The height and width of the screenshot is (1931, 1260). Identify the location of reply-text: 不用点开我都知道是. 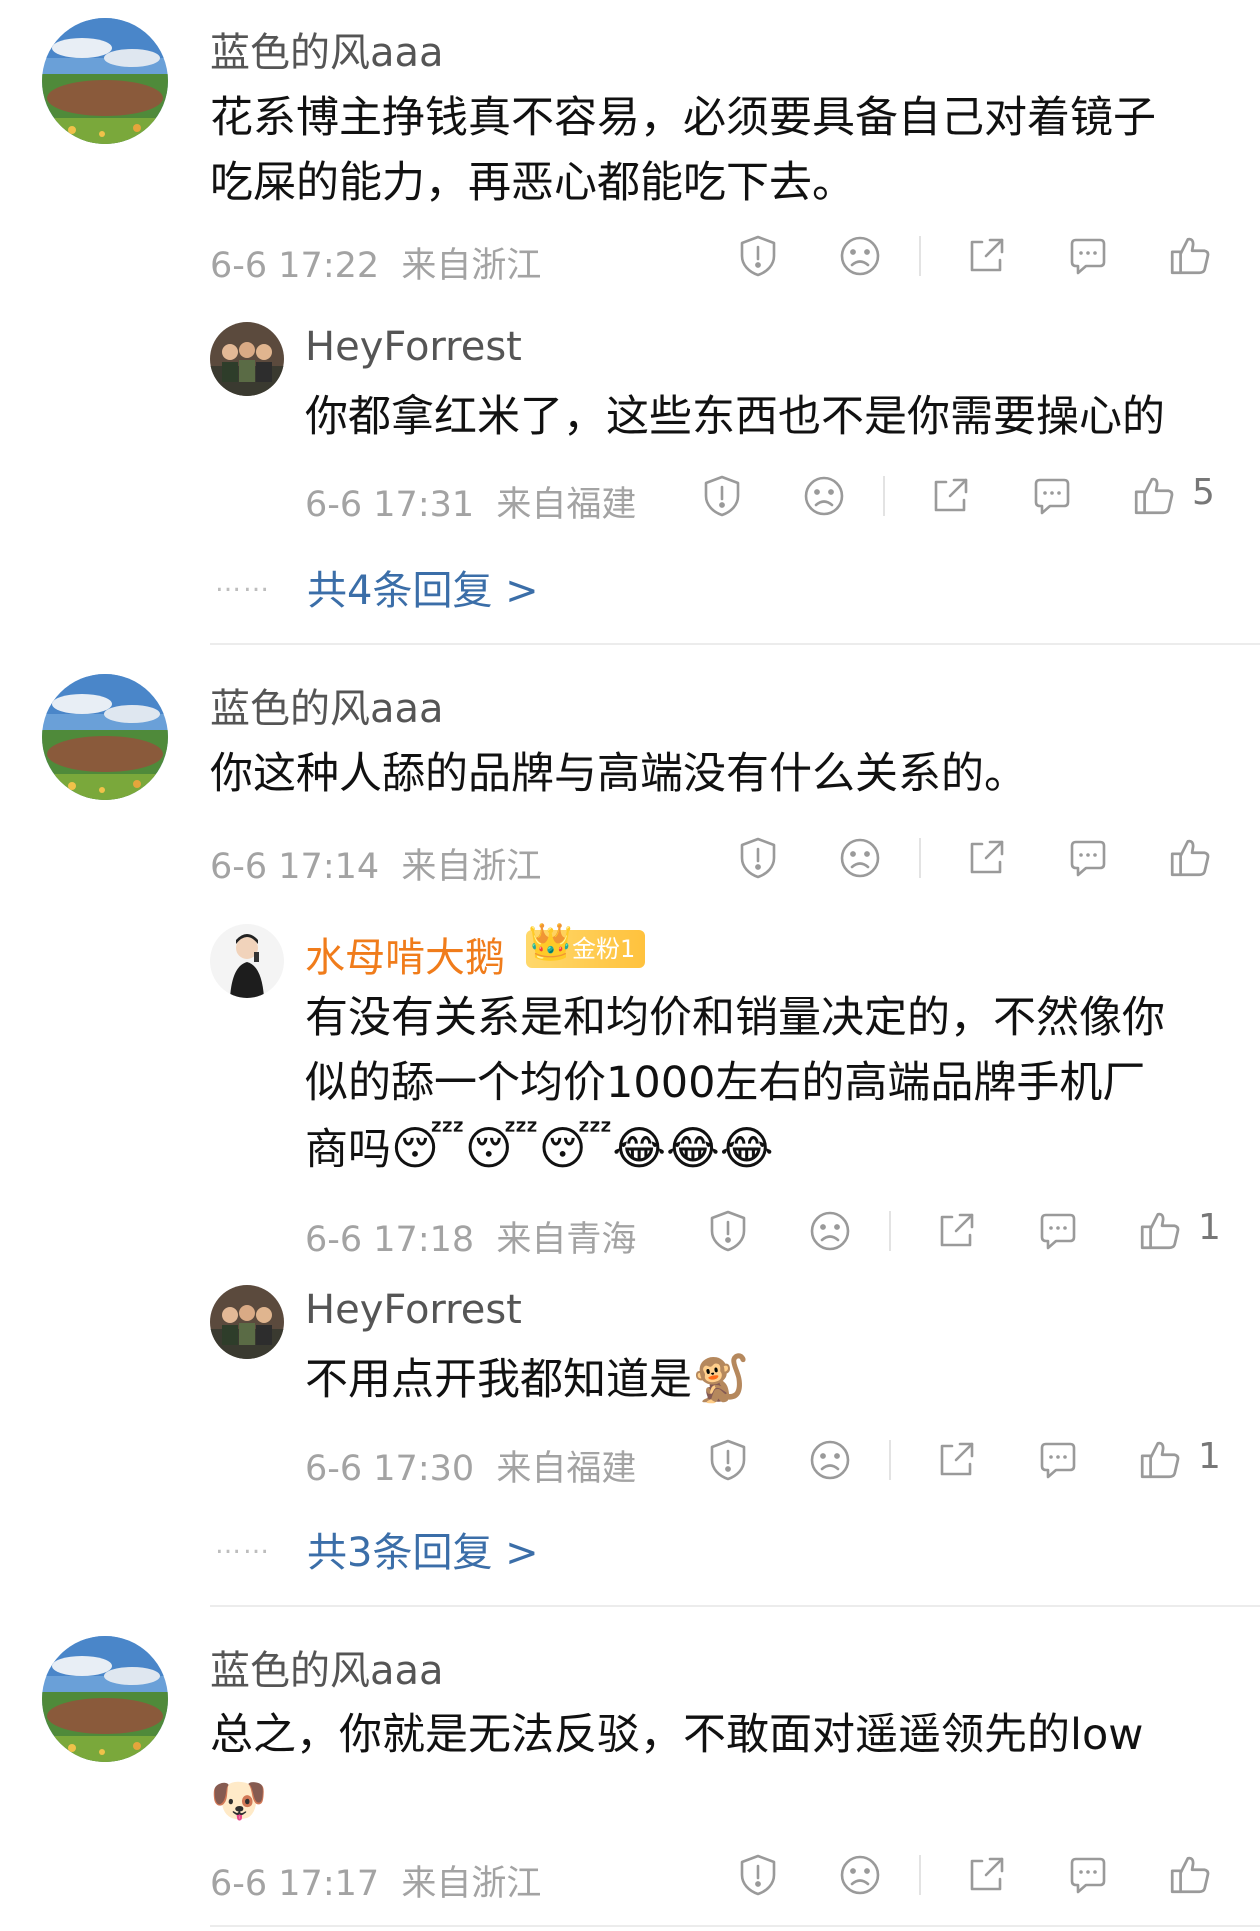
(498, 1380).